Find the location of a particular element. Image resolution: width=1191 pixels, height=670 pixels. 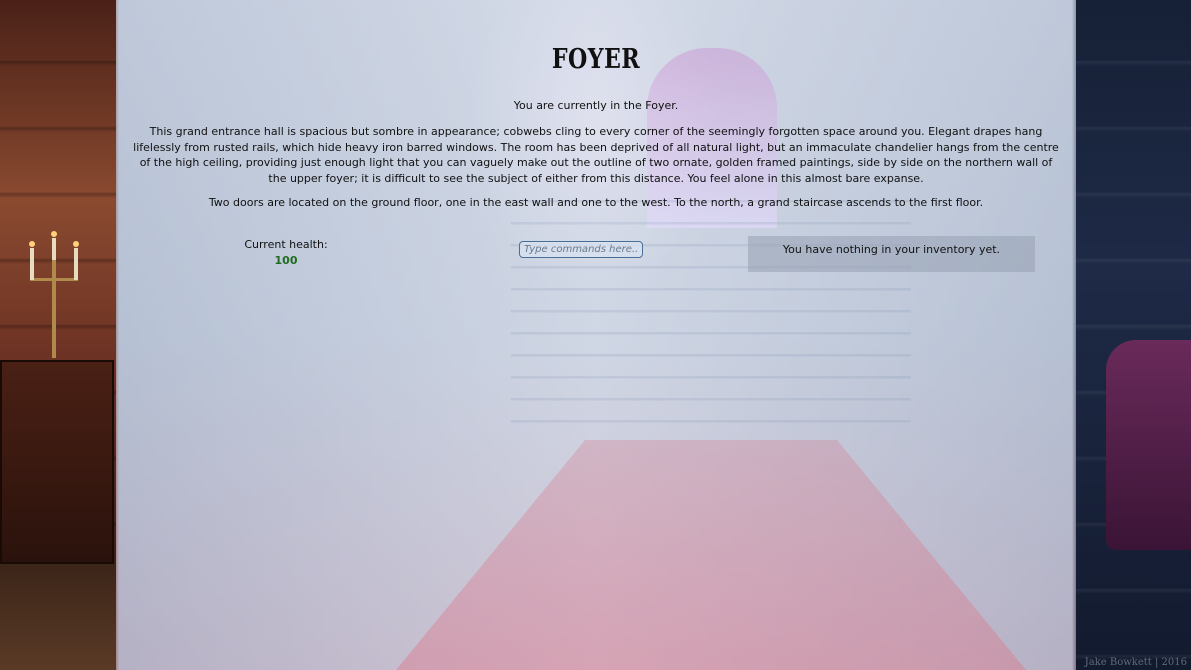

inventory-empty-text: You have nothing in your inventory yet. is located at coordinates (891, 249).